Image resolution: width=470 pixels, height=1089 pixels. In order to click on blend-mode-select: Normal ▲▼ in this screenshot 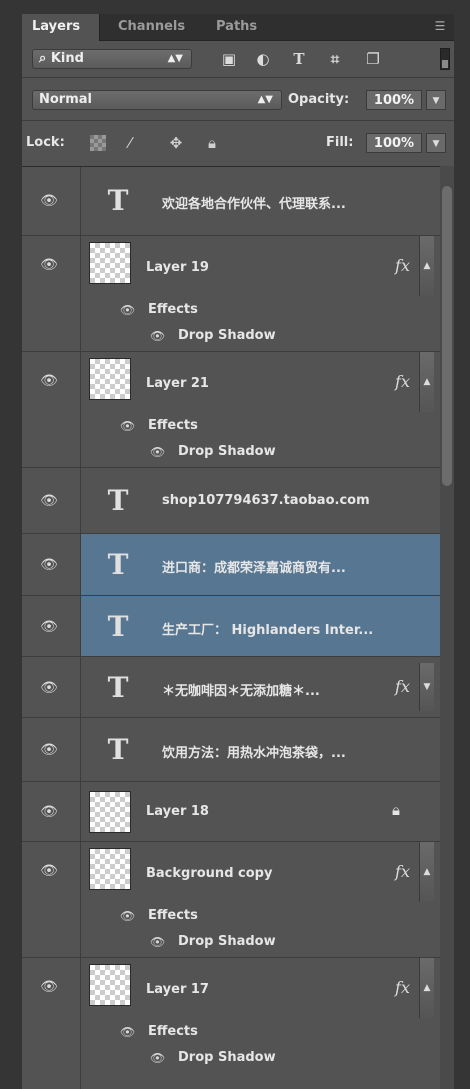, I will do `click(157, 100)`.